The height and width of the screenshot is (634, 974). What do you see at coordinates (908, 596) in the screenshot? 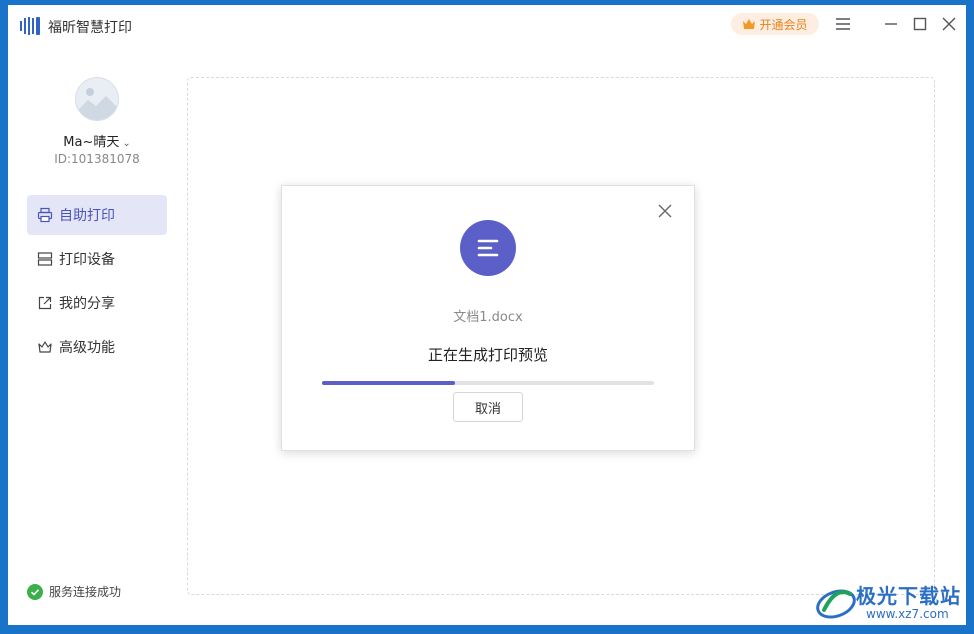
I see `watermark-title: 极光下载站` at bounding box center [908, 596].